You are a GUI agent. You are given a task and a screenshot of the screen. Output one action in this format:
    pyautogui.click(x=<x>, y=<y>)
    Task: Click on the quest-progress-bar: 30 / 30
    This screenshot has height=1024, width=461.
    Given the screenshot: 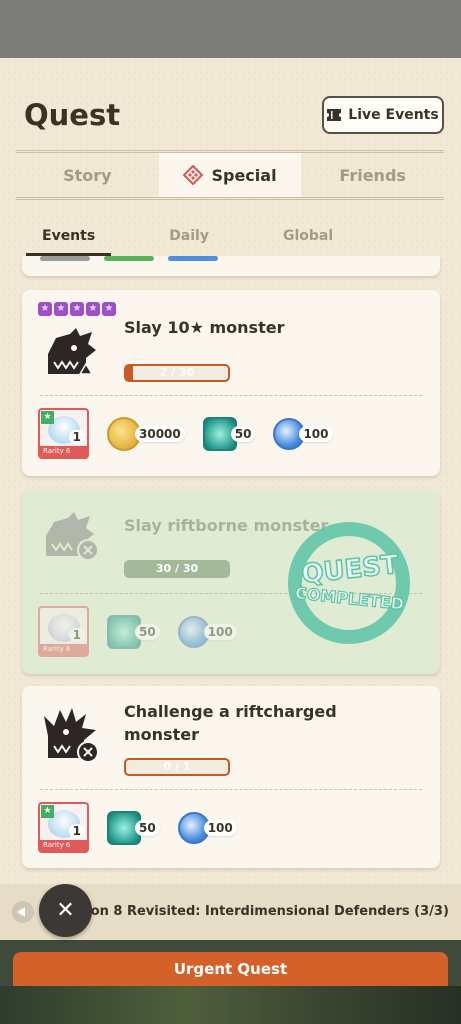 What is the action you would take?
    pyautogui.click(x=177, y=569)
    